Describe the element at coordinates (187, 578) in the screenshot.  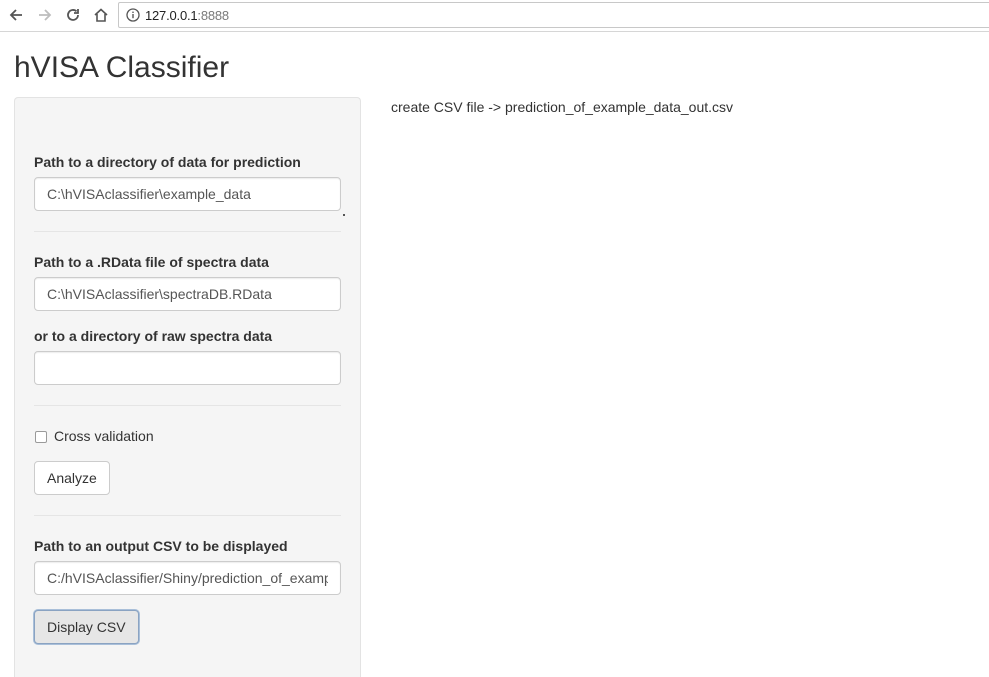
I see `output-csv-input` at that location.